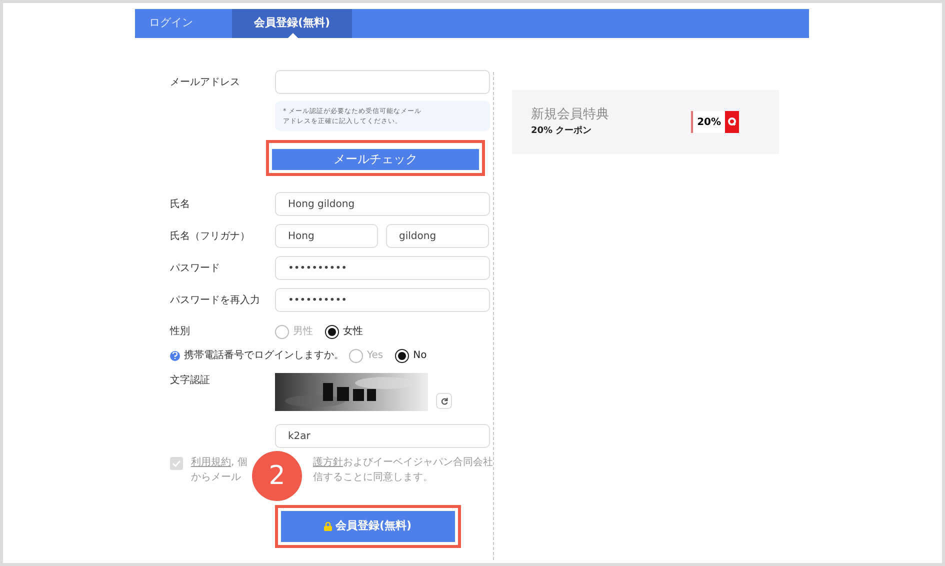 The height and width of the screenshot is (566, 945). I want to click on field-label: メールアドレス, so click(205, 83).